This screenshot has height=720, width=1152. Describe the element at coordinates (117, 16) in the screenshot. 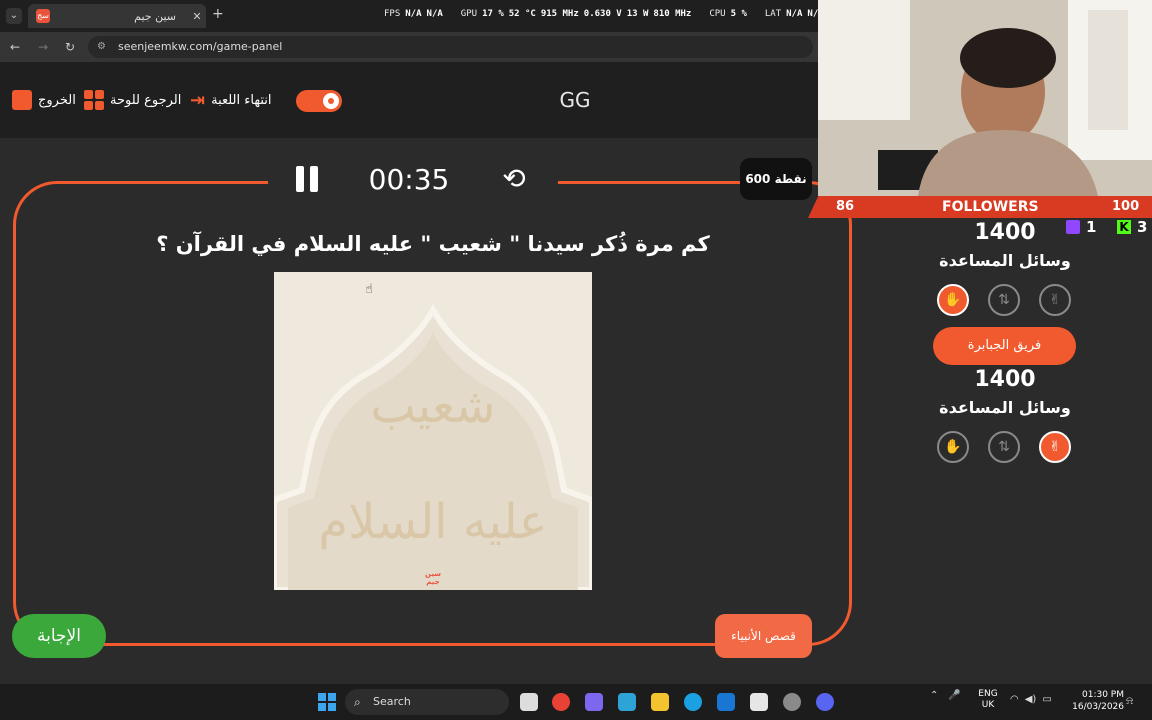

I see `browser-tab: سج سين جيم ✕` at that location.